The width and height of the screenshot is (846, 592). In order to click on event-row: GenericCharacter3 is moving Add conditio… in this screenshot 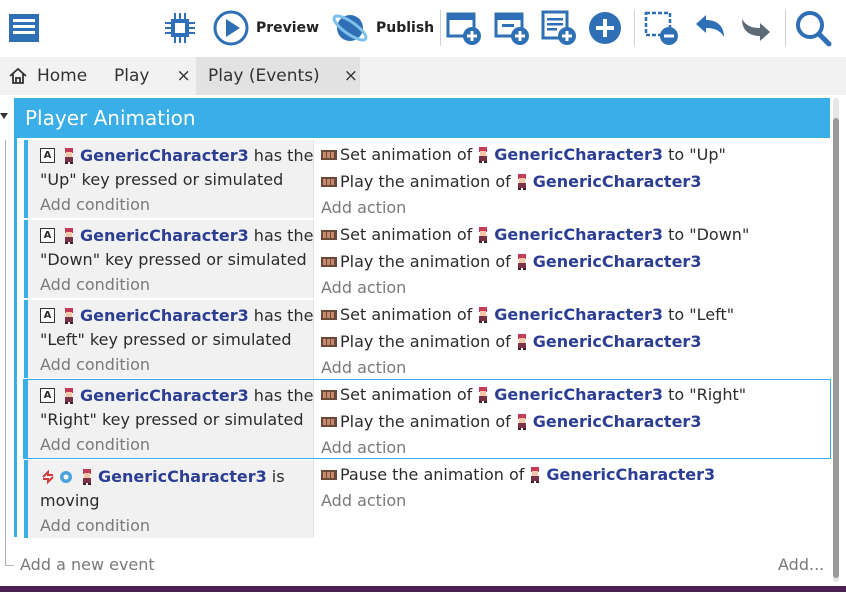, I will do `click(427, 499)`.